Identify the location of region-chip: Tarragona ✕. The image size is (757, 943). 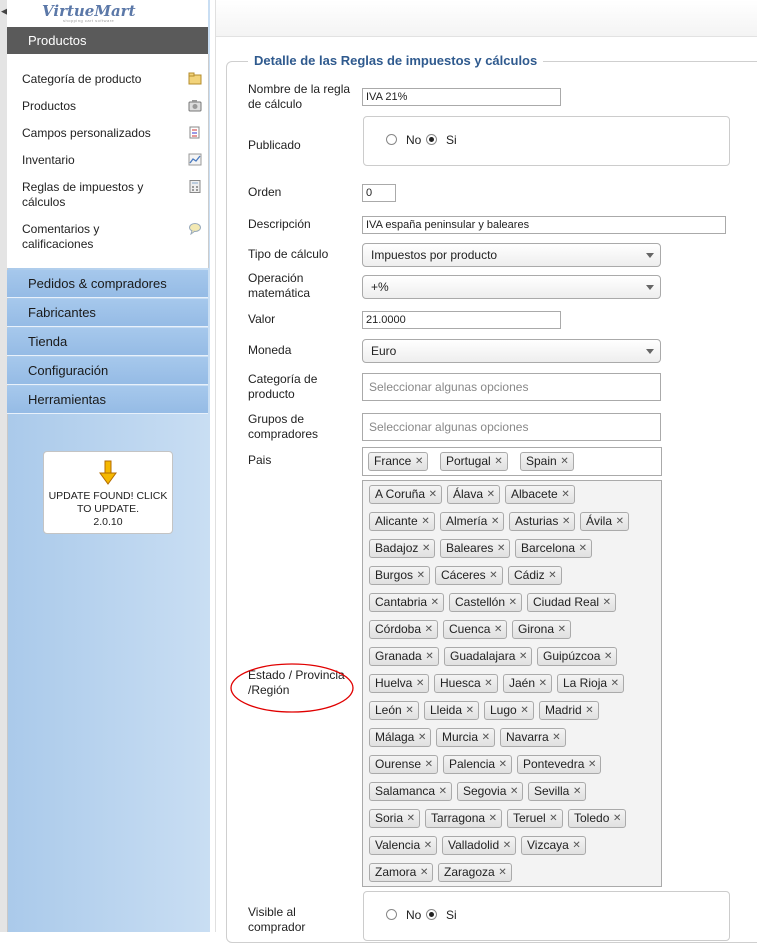
(464, 818).